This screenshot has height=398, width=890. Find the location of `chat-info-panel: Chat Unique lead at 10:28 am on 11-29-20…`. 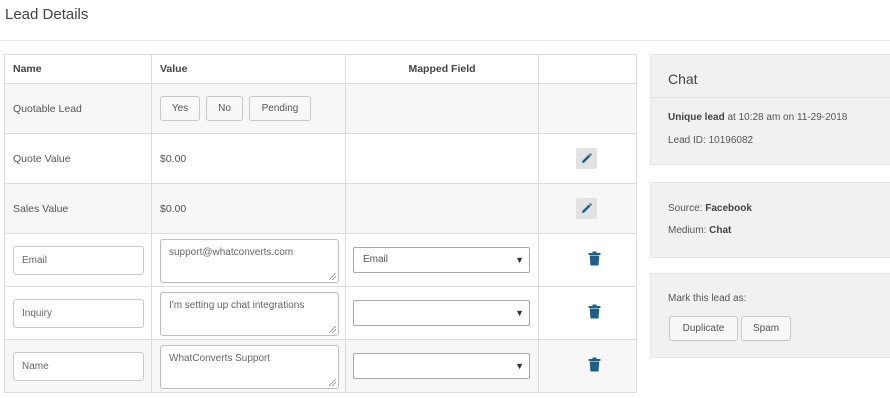

chat-info-panel: Chat Unique lead at 10:28 am on 11-29-20… is located at coordinates (770, 109).